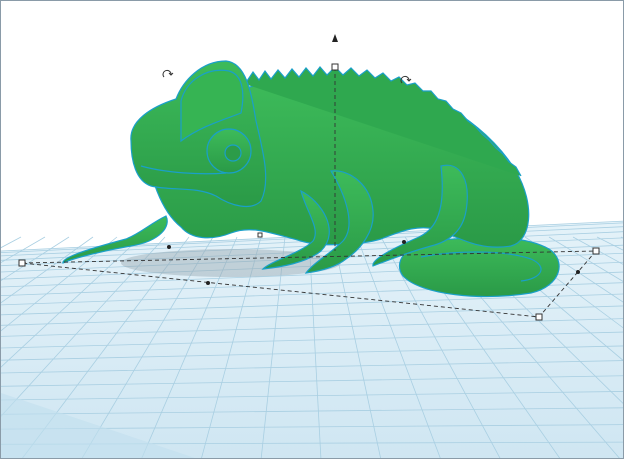  I want to click on lift-arrow-icon, so click(335, 38).